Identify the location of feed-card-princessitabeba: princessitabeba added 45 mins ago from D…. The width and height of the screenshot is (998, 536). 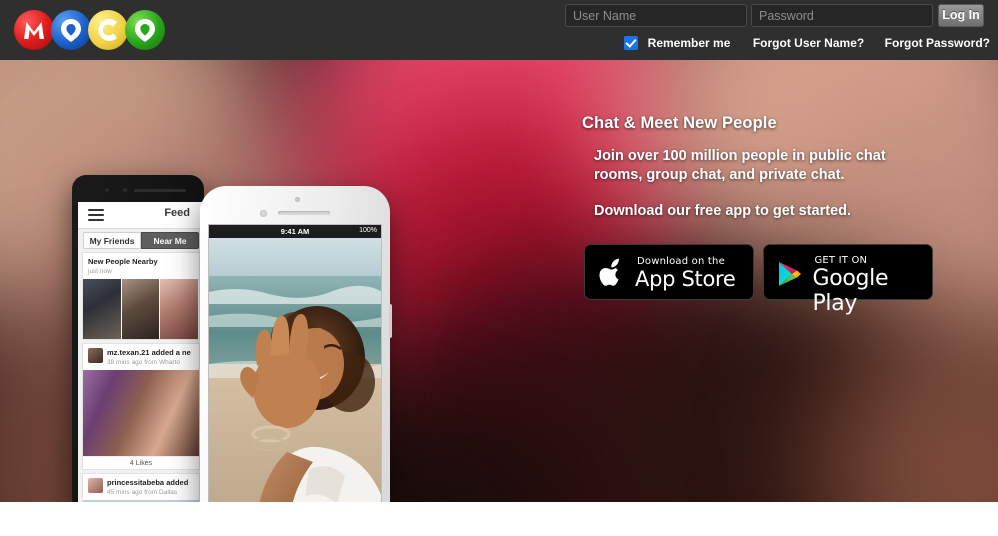
(141, 487).